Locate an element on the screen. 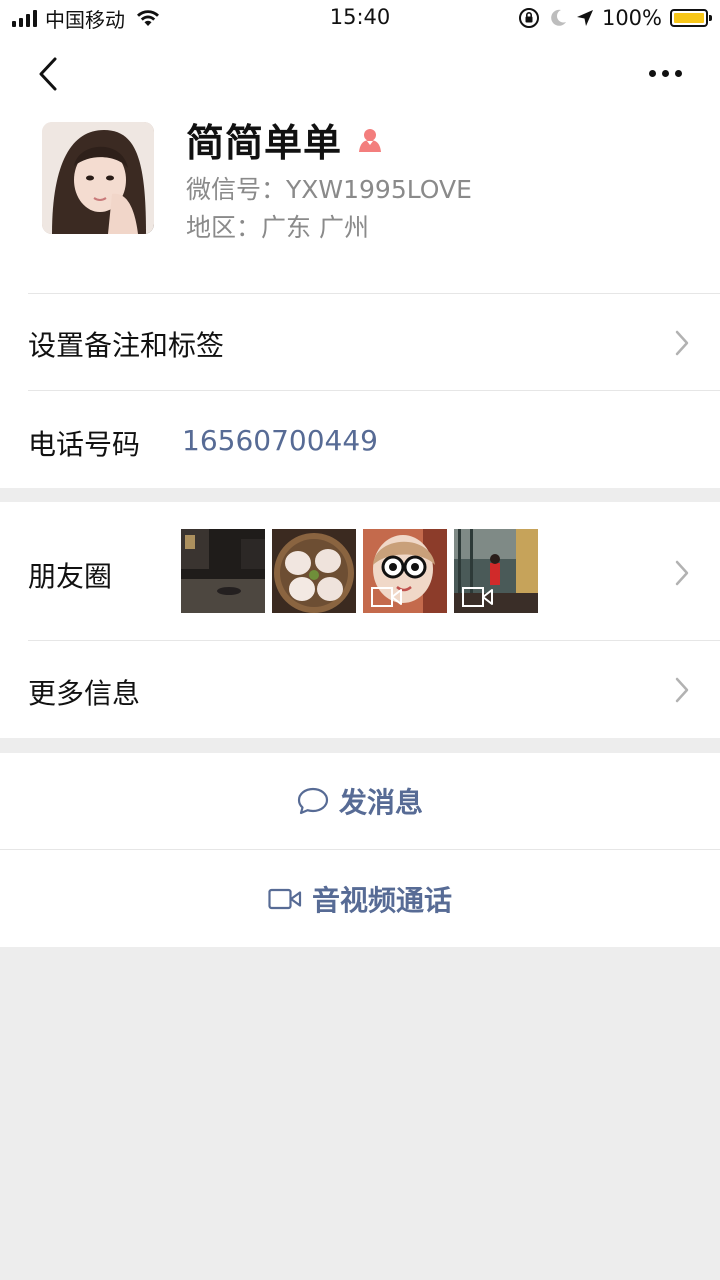  more-info-label: 更多信息 is located at coordinates (84, 693).